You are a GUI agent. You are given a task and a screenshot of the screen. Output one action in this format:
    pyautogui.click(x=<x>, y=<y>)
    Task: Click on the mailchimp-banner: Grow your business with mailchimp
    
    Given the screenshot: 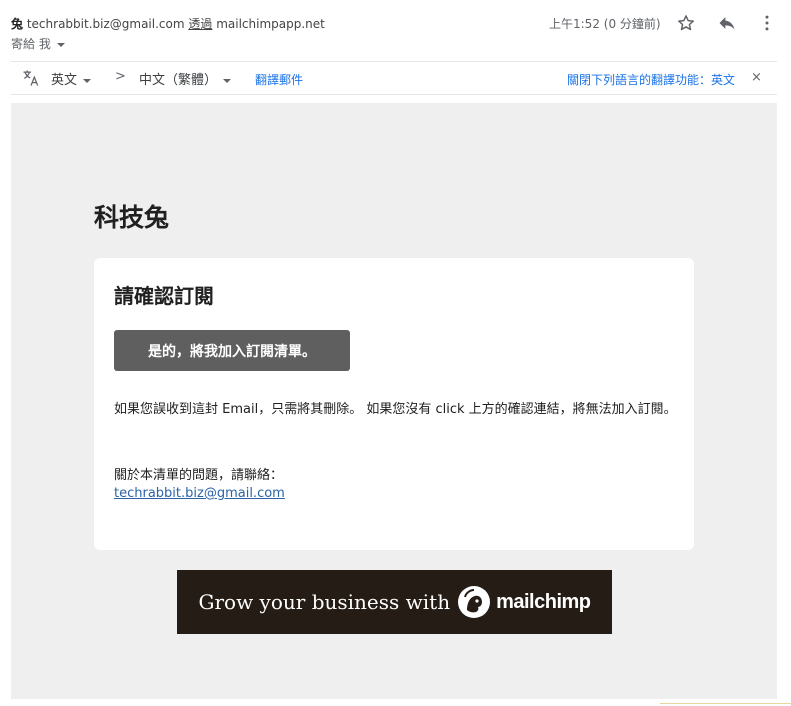 What is the action you would take?
    pyautogui.click(x=394, y=602)
    